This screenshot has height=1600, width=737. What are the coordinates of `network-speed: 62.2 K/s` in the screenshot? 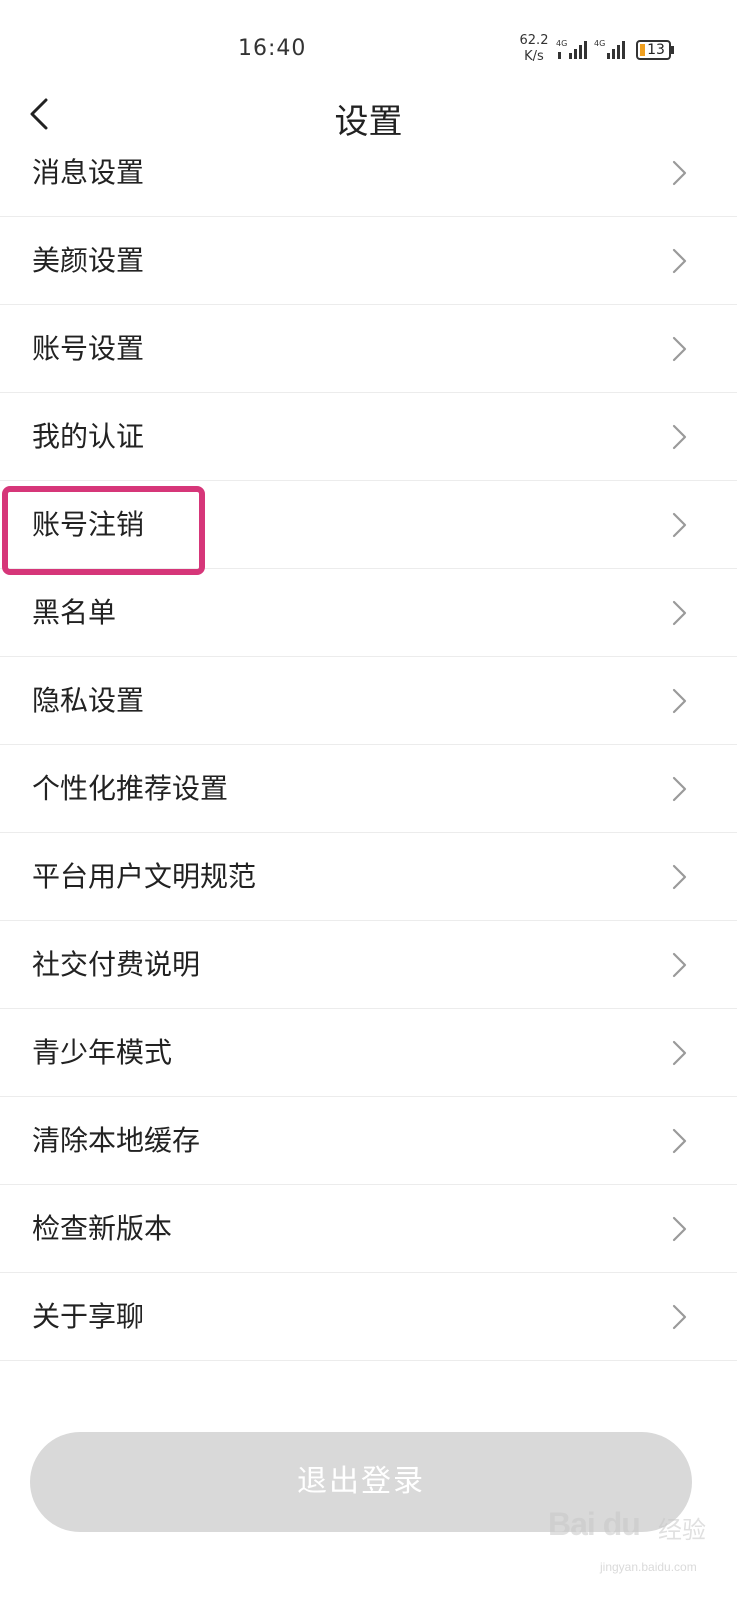 It's located at (534, 49).